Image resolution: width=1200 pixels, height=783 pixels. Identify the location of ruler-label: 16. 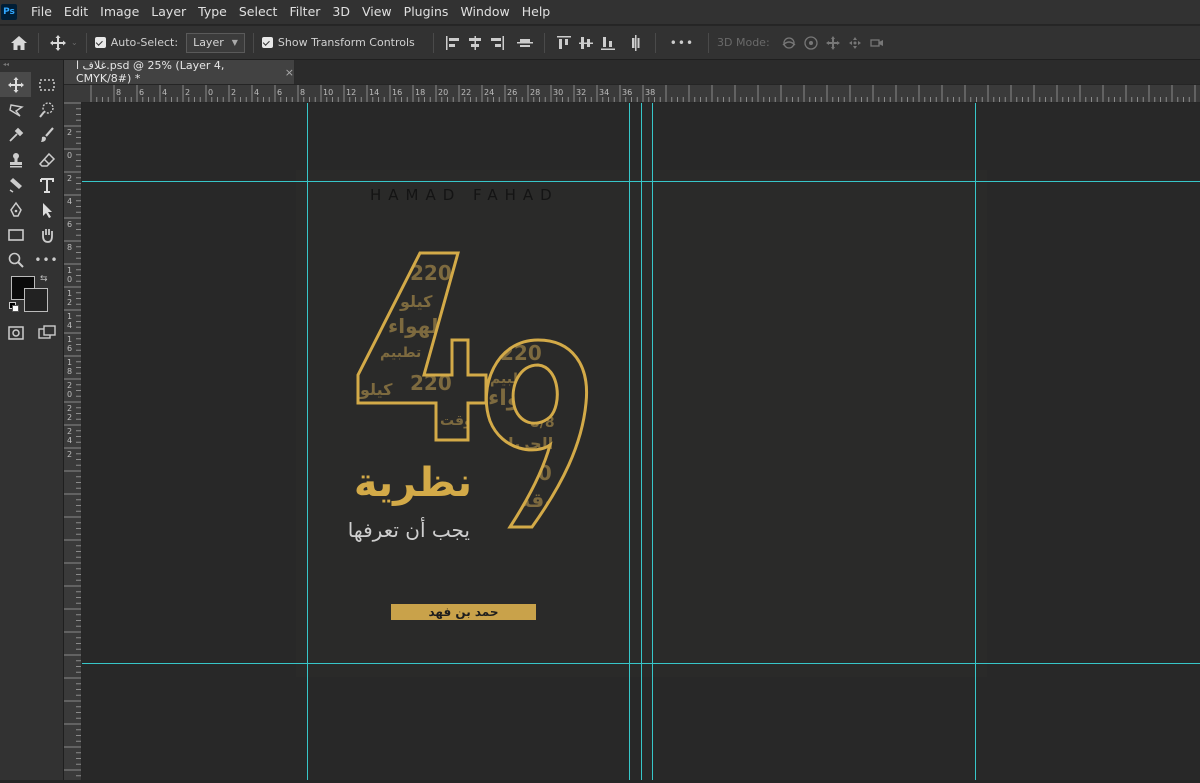
(397, 92).